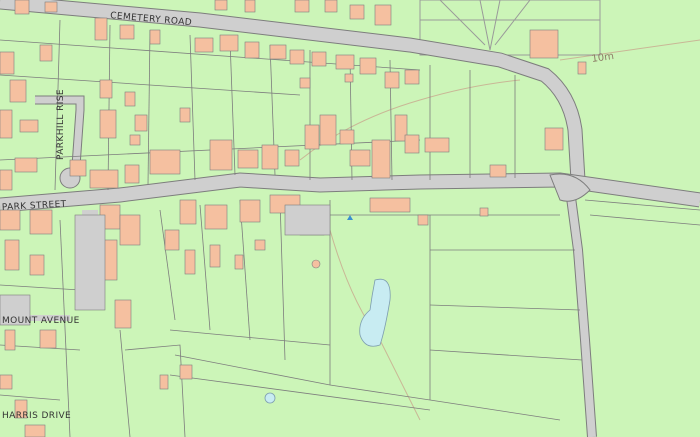 The image size is (700, 437). I want to click on label-harris-drive: HARRIS DRIVE, so click(36, 416).